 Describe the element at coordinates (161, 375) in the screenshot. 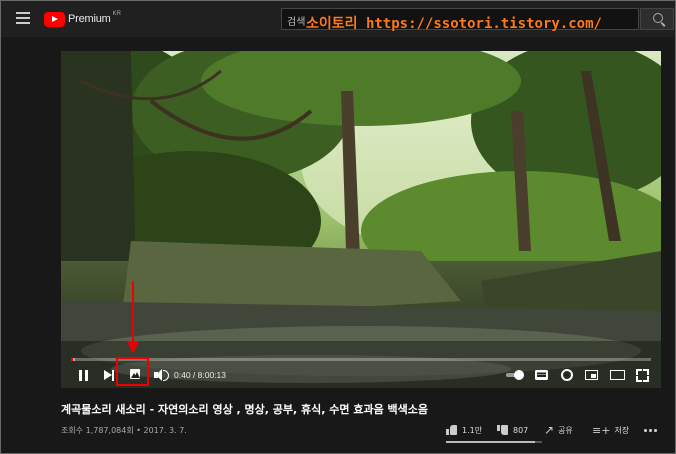

I see `volume-icon` at that location.